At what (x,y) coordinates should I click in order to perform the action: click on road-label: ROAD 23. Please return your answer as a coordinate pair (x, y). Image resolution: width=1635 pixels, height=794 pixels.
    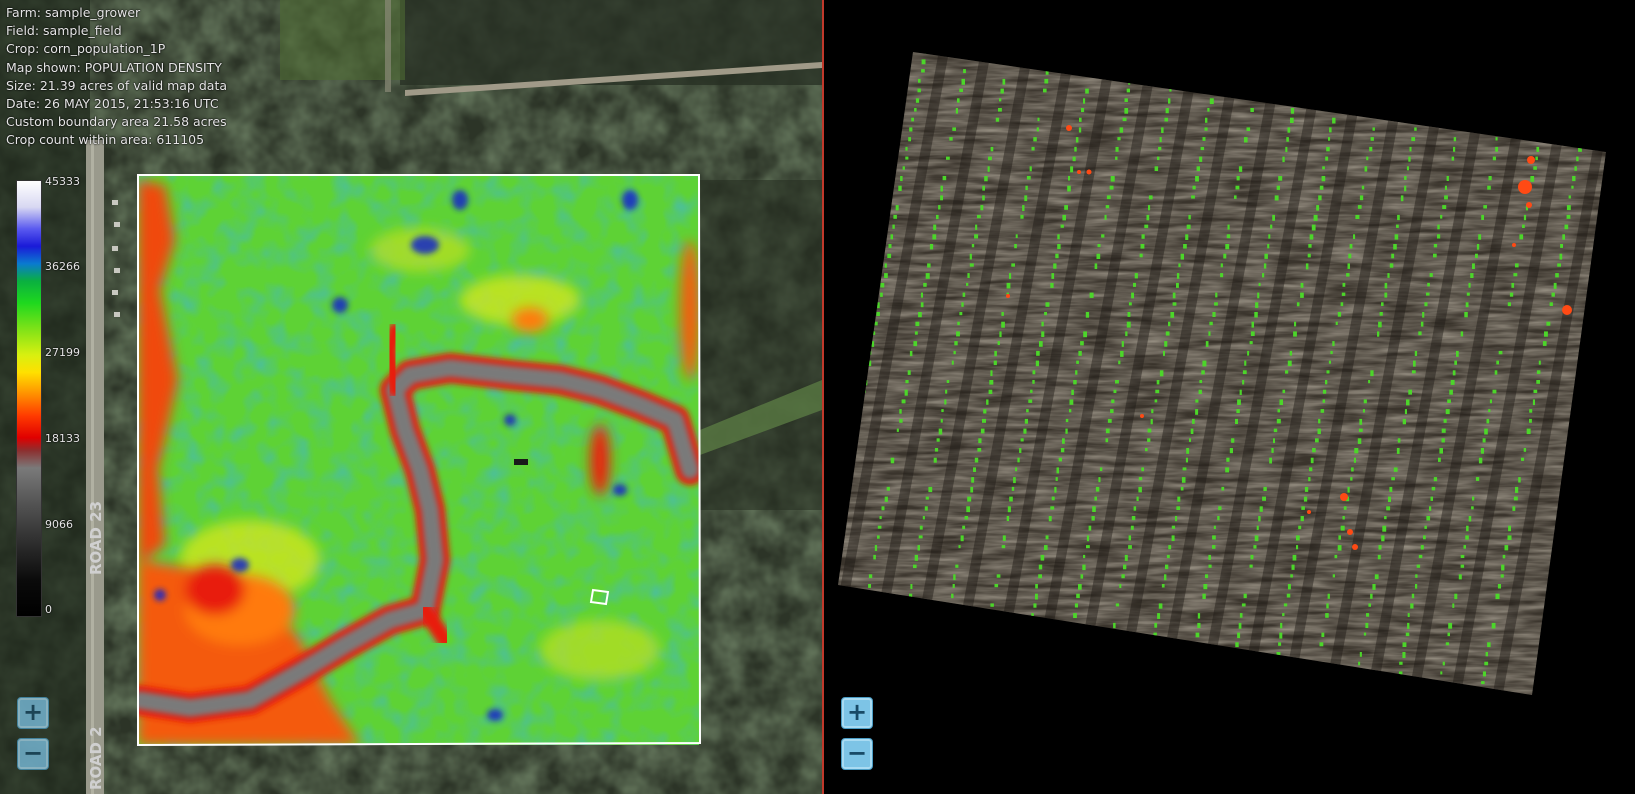
    Looking at the image, I should click on (96, 538).